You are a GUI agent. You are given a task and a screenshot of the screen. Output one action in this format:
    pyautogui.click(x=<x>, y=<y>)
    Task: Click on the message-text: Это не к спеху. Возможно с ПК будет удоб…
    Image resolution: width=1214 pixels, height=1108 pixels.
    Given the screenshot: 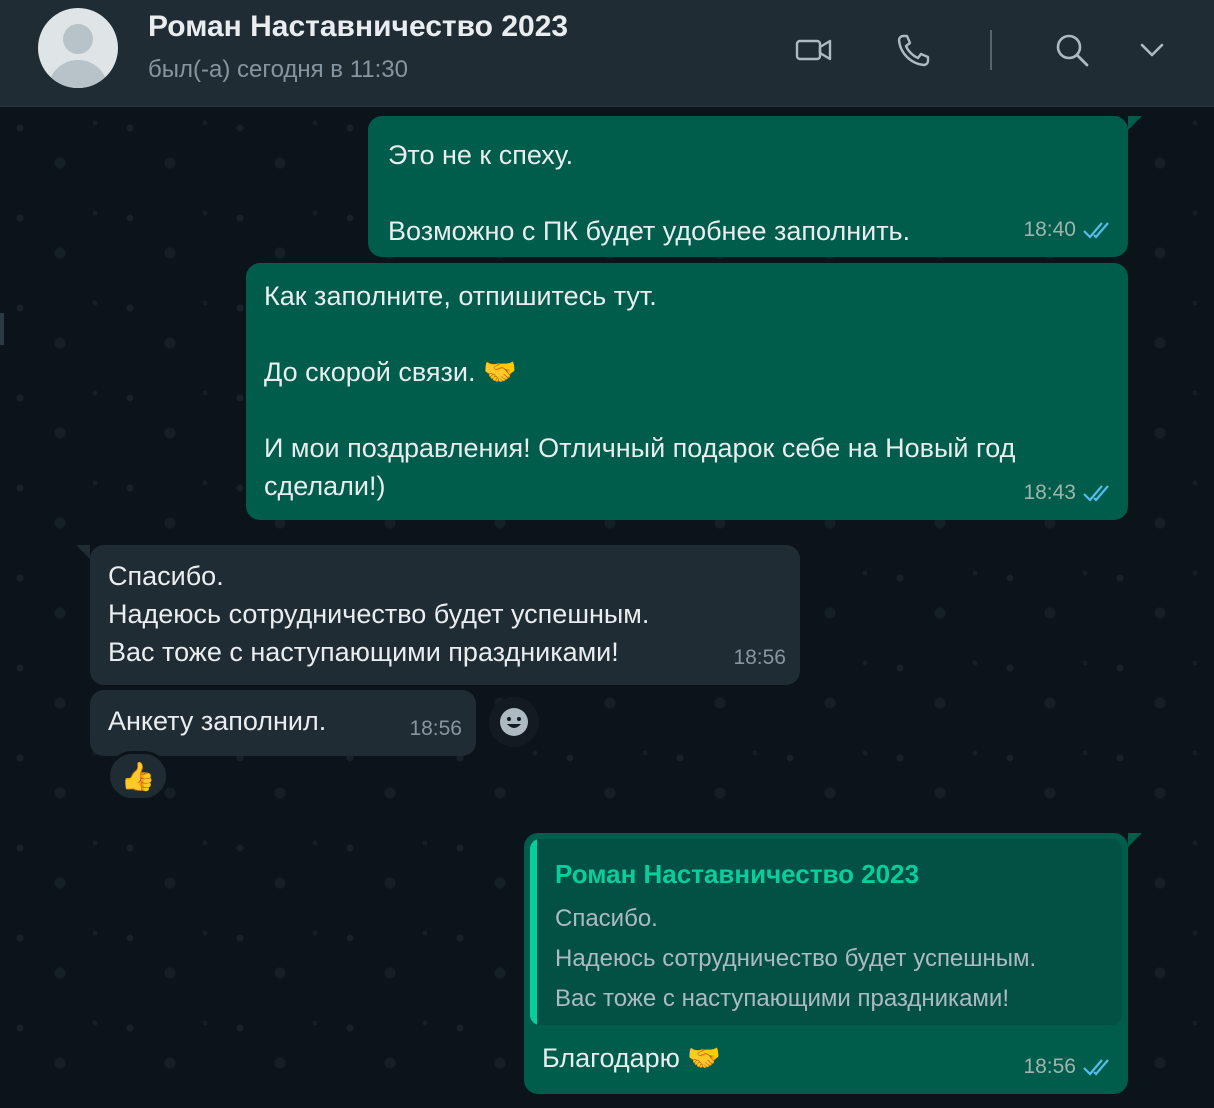 What is the action you would take?
    pyautogui.click(x=649, y=193)
    